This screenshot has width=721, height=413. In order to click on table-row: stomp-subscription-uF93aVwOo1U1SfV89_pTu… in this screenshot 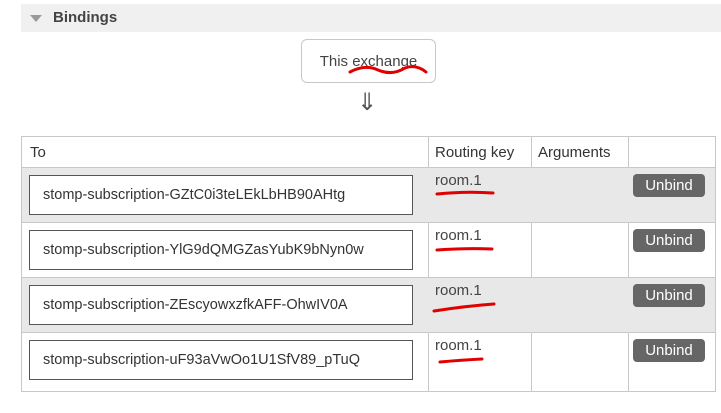, I will do `click(368, 359)`.